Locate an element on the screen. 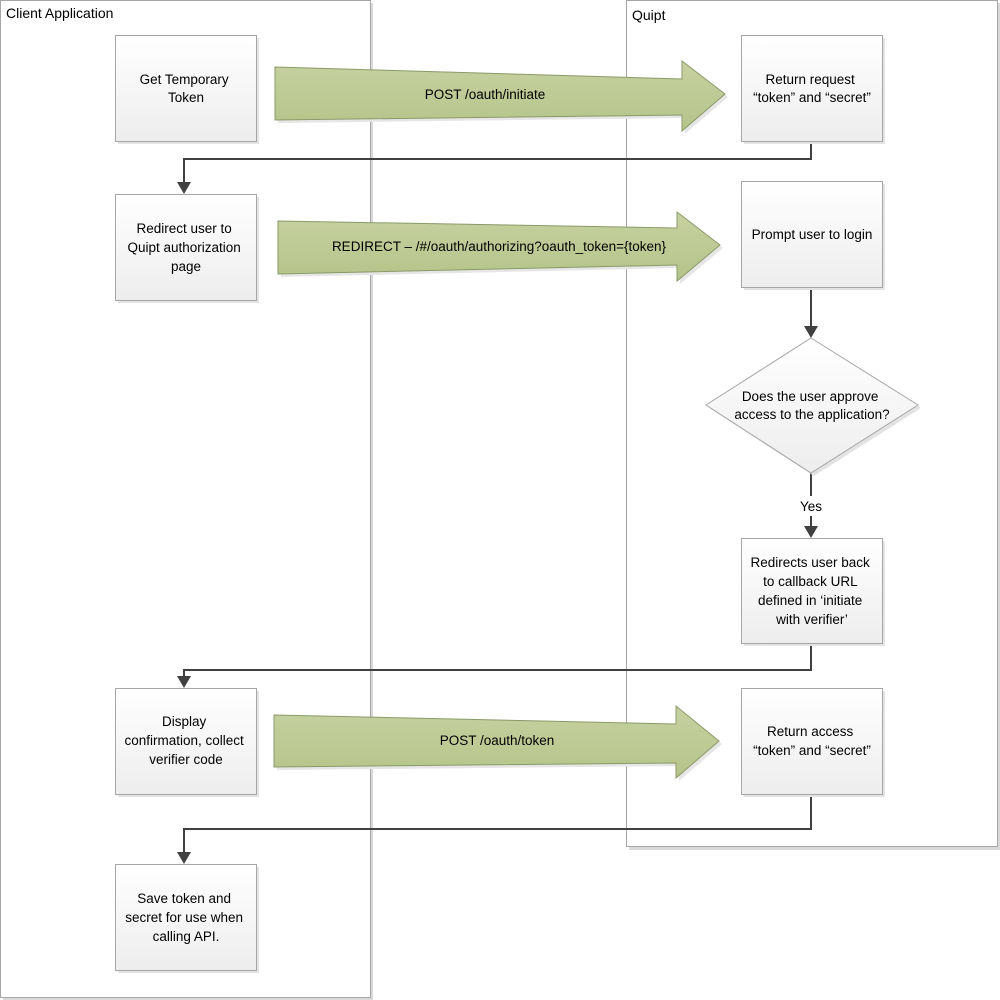 The image size is (1000, 1000). step-label: Prompt user to login is located at coordinates (812, 234).